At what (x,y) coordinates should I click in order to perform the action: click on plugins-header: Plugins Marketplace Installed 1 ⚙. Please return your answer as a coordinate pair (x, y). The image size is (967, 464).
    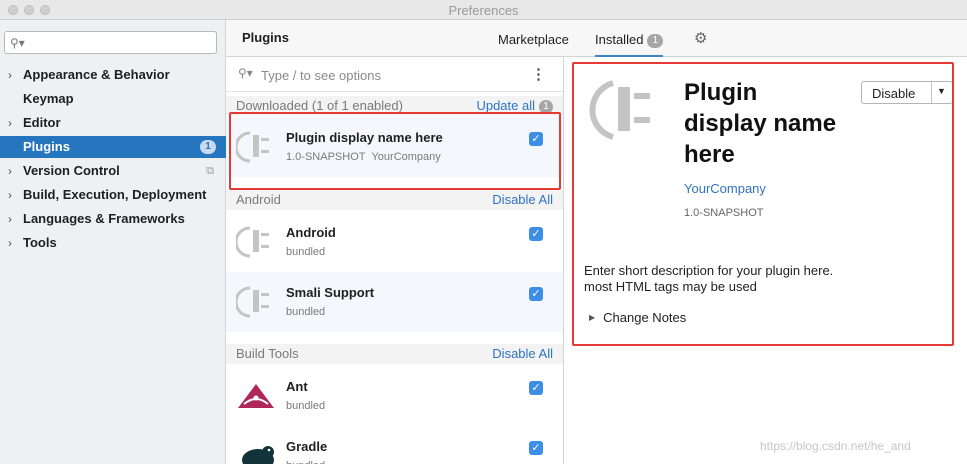
    Looking at the image, I should click on (596, 39).